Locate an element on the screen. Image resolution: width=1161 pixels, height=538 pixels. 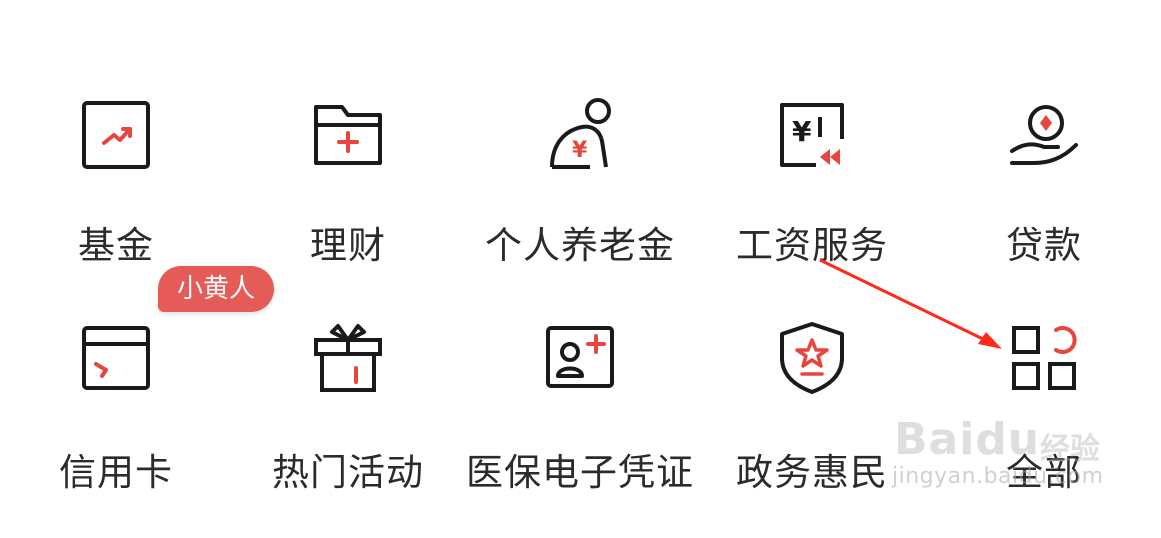
menu-label: 理财 is located at coordinates (348, 245).